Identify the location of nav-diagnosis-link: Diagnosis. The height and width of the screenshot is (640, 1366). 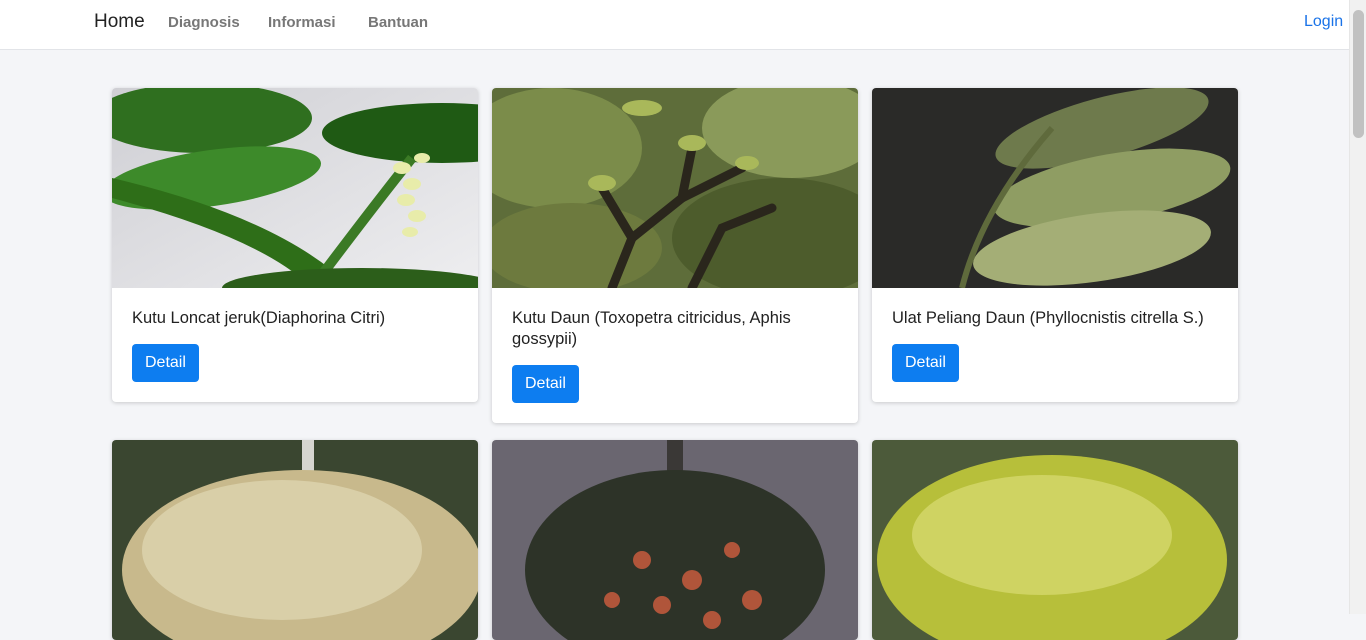
(204, 22).